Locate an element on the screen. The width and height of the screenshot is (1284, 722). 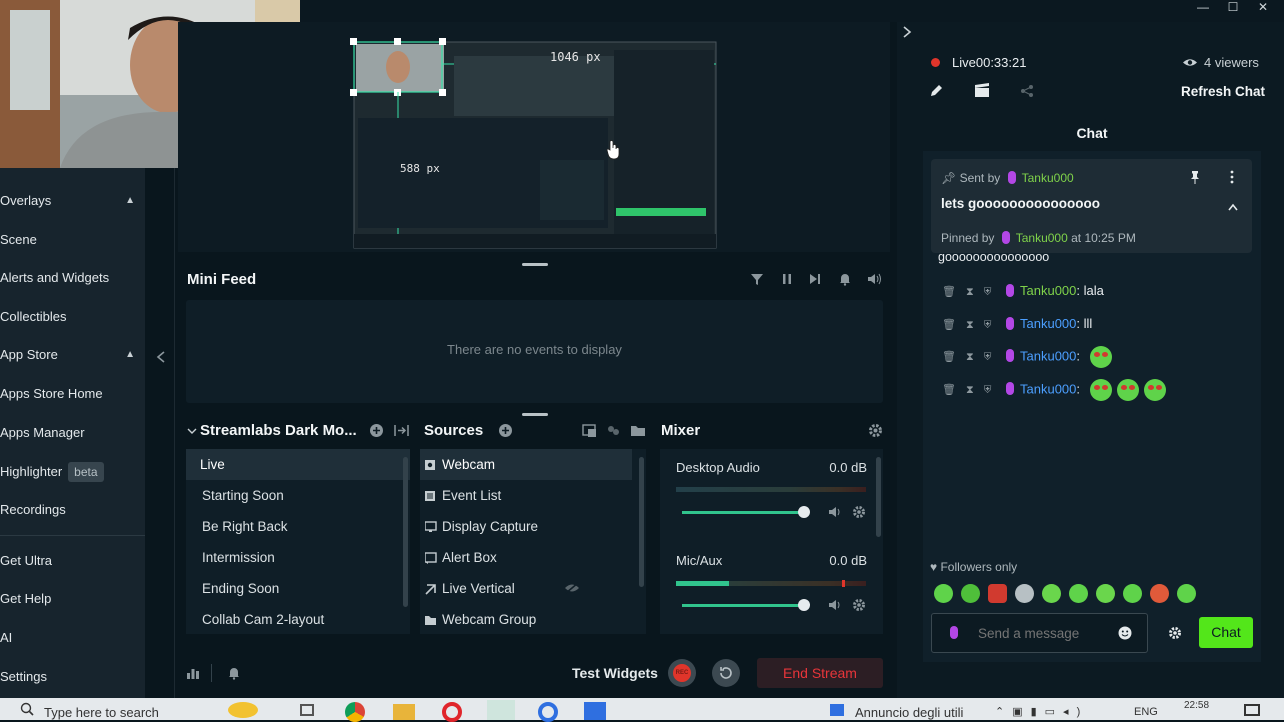
tray-icons: ⌃▣▮▭◂) is located at coordinates (1041, 711).